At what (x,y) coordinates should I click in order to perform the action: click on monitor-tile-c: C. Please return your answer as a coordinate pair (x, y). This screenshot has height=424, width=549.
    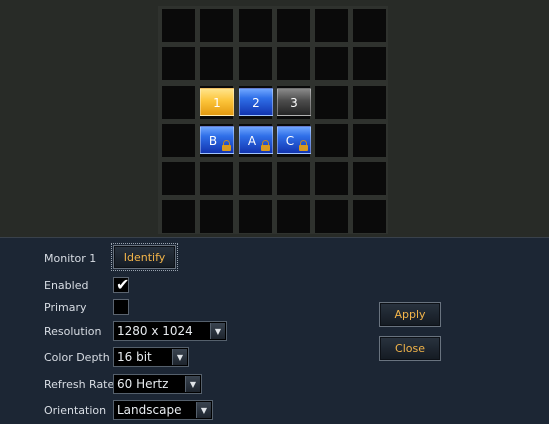
    Looking at the image, I should click on (294, 140).